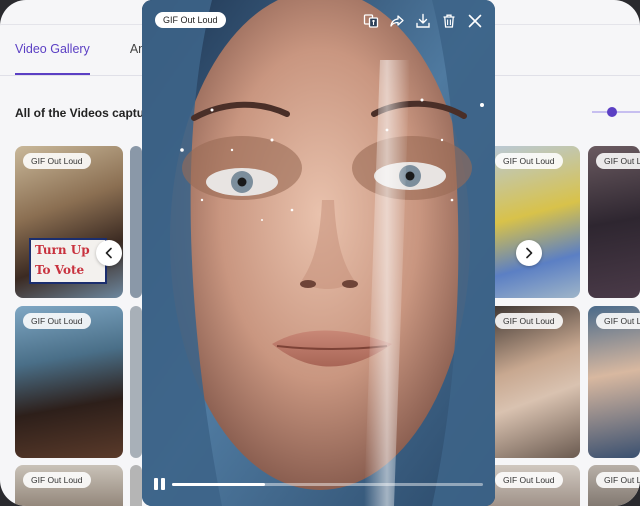  I want to click on playback-controls, so click(318, 485).